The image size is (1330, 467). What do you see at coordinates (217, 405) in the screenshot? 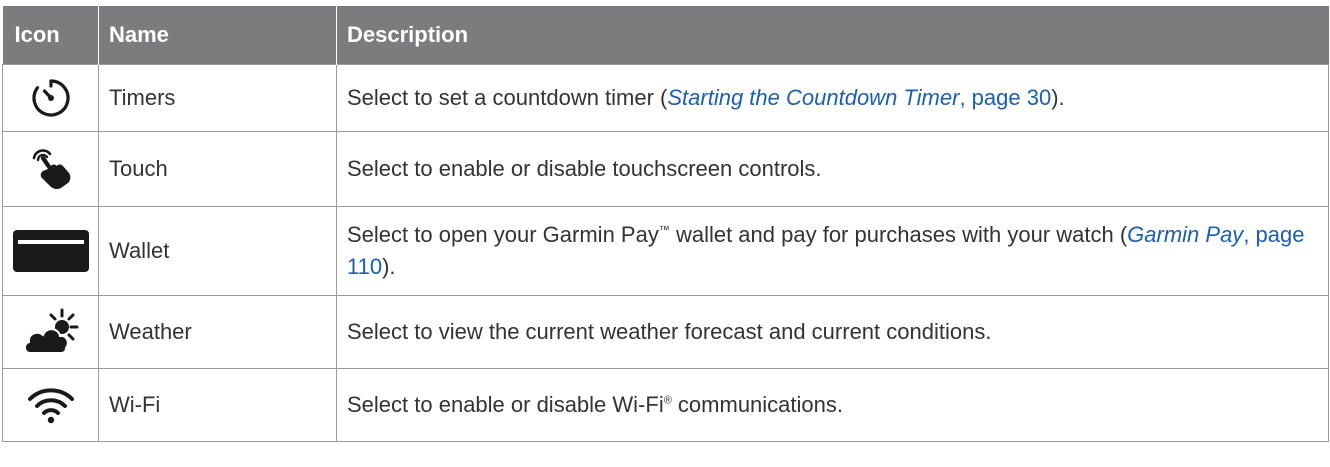
I see `row-name: Wi-Fi` at bounding box center [217, 405].